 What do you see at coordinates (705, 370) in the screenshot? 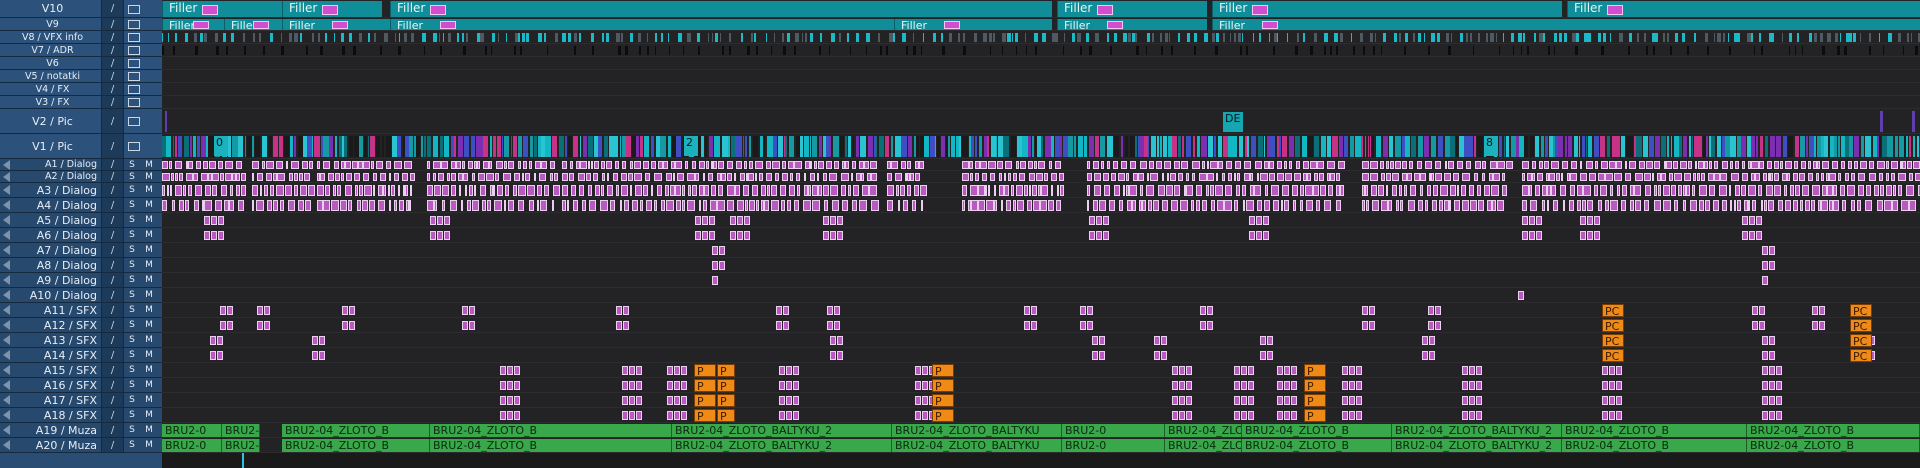
I see `sfx-clip: P` at bounding box center [705, 370].